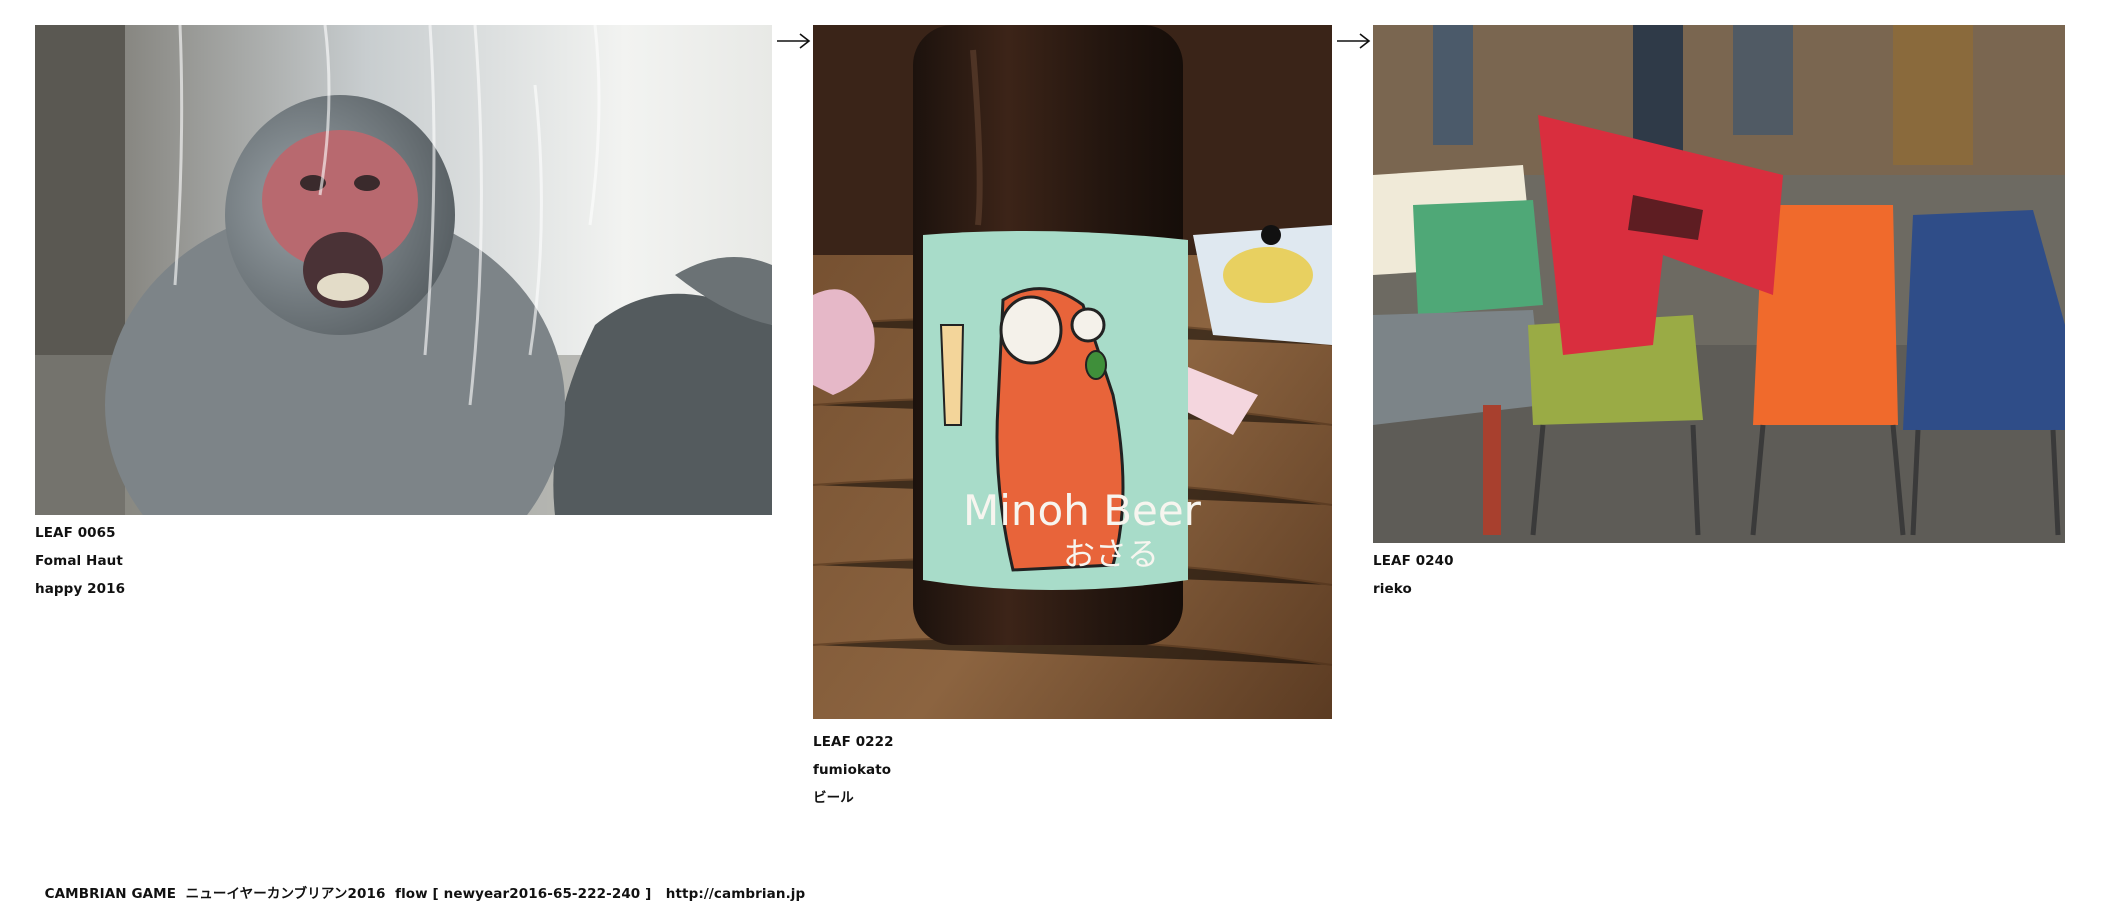 This screenshot has height=902, width=2101. I want to click on leaf-id: LEAF 0240, so click(1719, 561).